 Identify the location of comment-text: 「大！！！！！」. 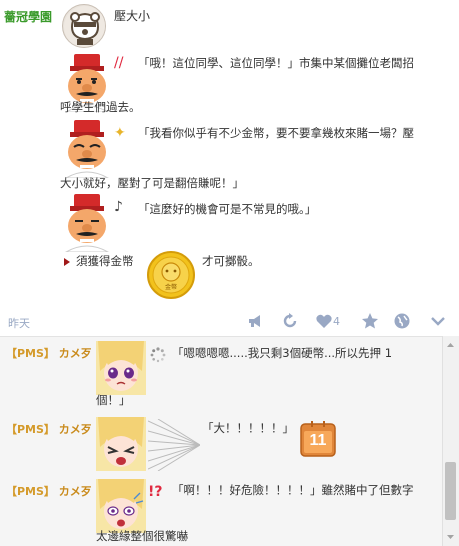
(248, 428).